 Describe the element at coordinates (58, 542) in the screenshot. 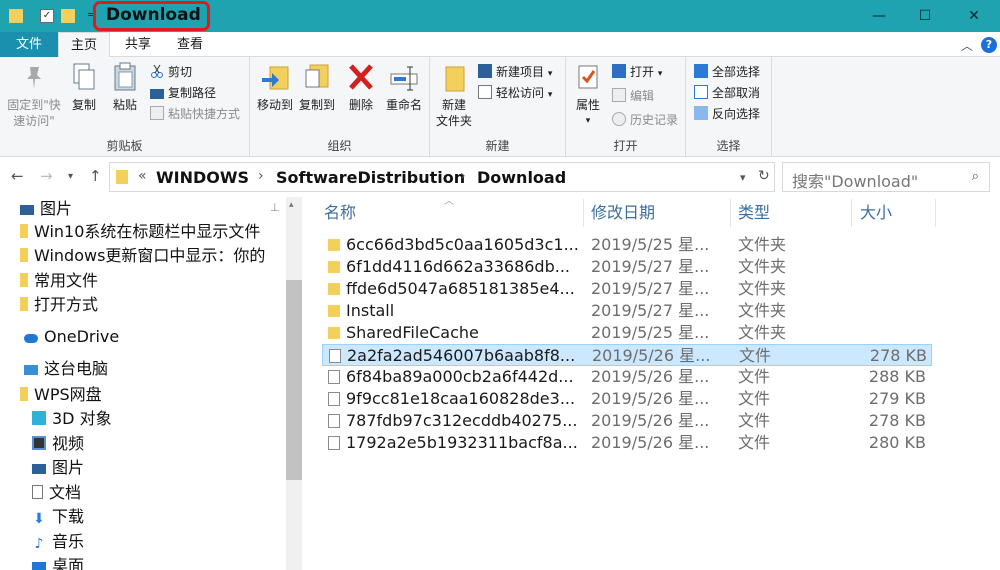

I see `nav-item-music: ♪ 音乐` at that location.